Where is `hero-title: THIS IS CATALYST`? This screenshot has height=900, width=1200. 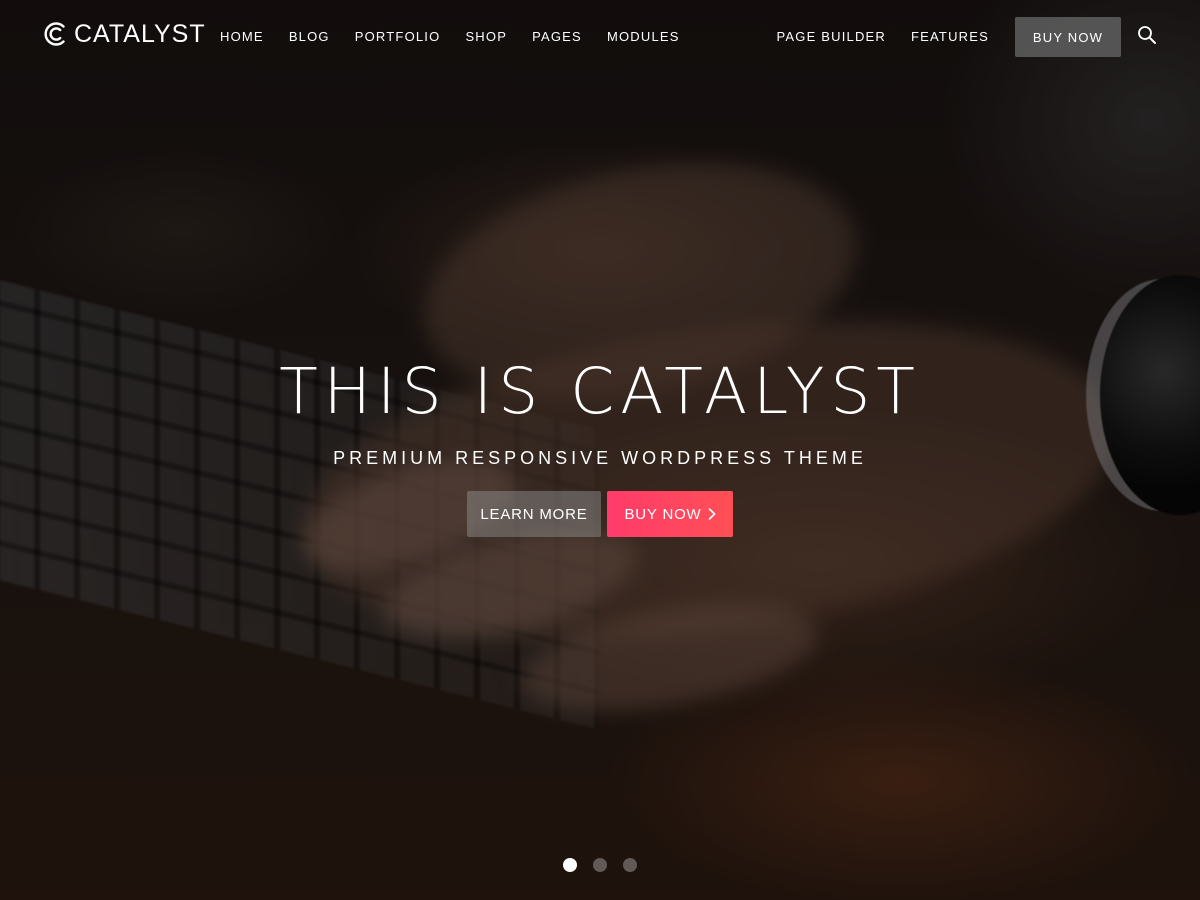 hero-title: THIS IS CATALYST is located at coordinates (600, 391).